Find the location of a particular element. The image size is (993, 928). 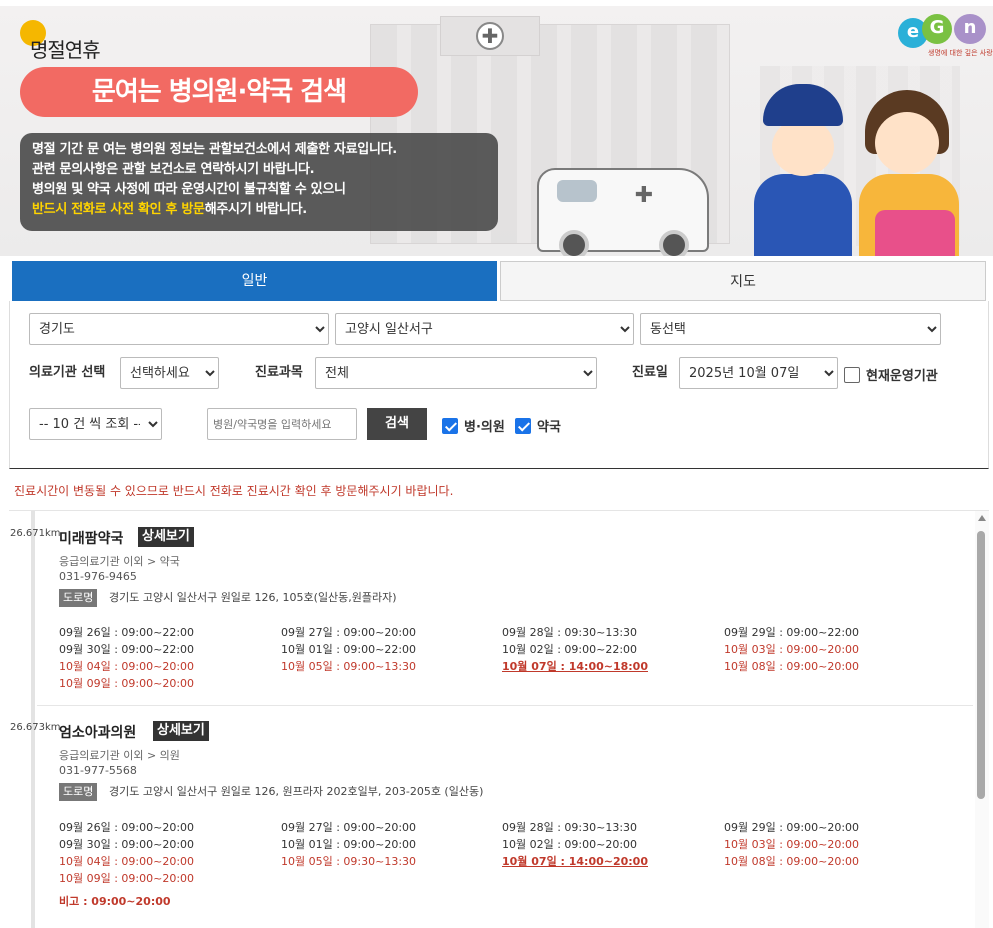

logo-letter-g: G is located at coordinates (937, 29).